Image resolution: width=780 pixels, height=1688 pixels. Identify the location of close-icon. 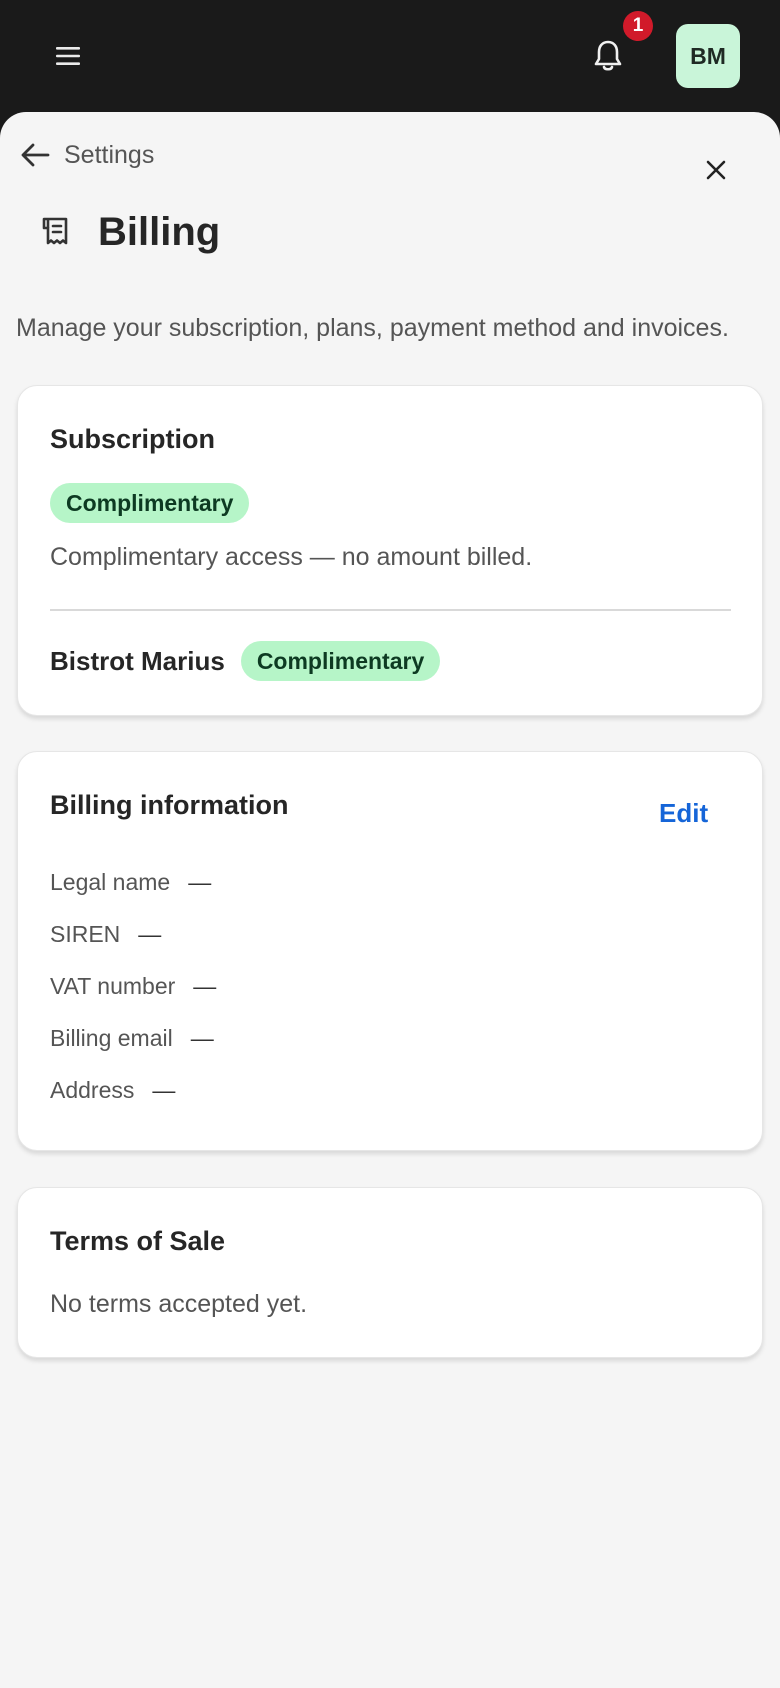
(716, 170).